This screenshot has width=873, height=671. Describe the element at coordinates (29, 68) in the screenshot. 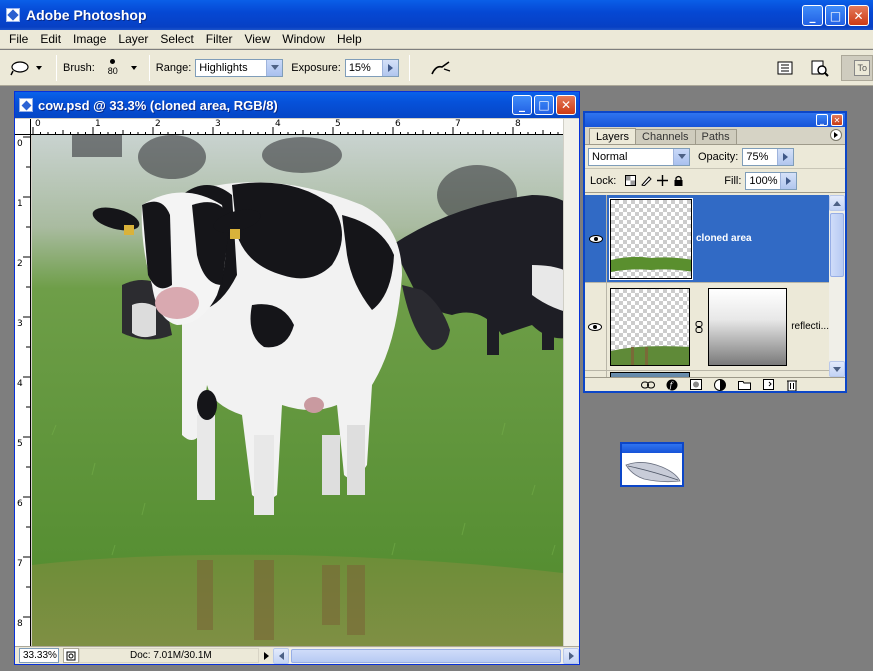

I see `tool-preset-picker` at that location.